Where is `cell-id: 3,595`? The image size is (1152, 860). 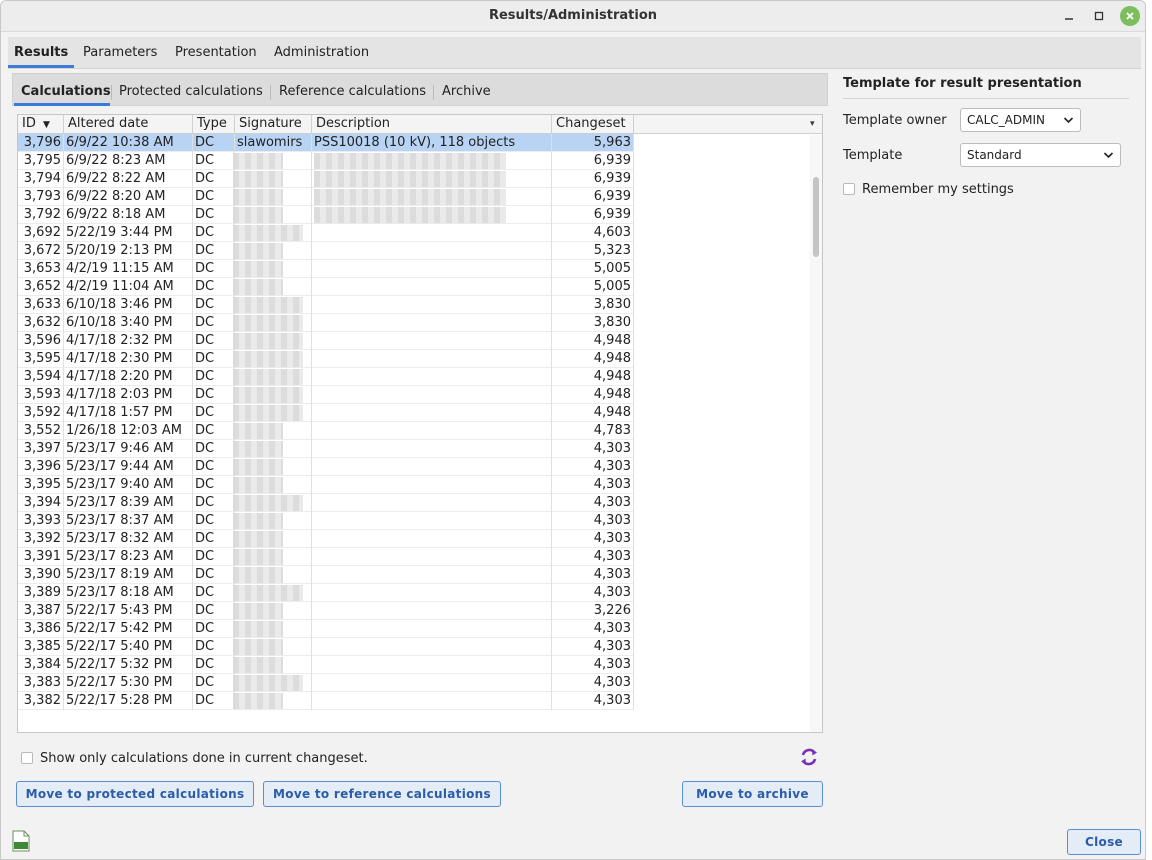
cell-id: 3,595 is located at coordinates (41, 359).